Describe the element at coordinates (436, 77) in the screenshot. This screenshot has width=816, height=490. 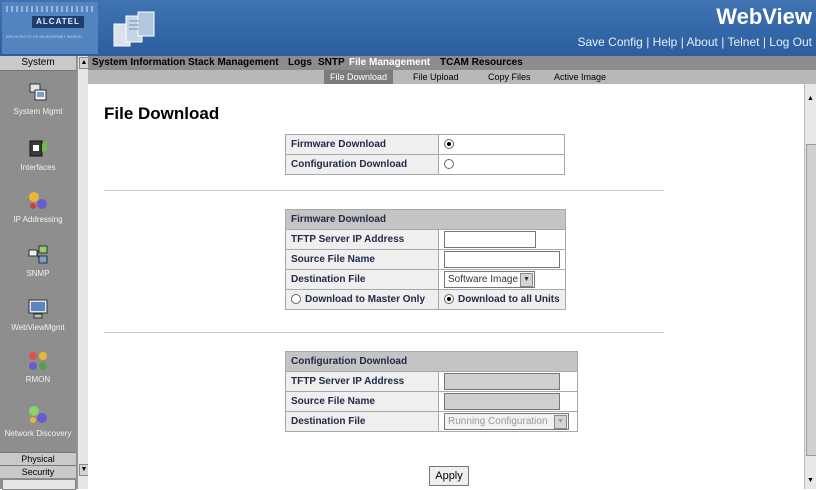
I see `tab-file-upload: File Upload` at that location.